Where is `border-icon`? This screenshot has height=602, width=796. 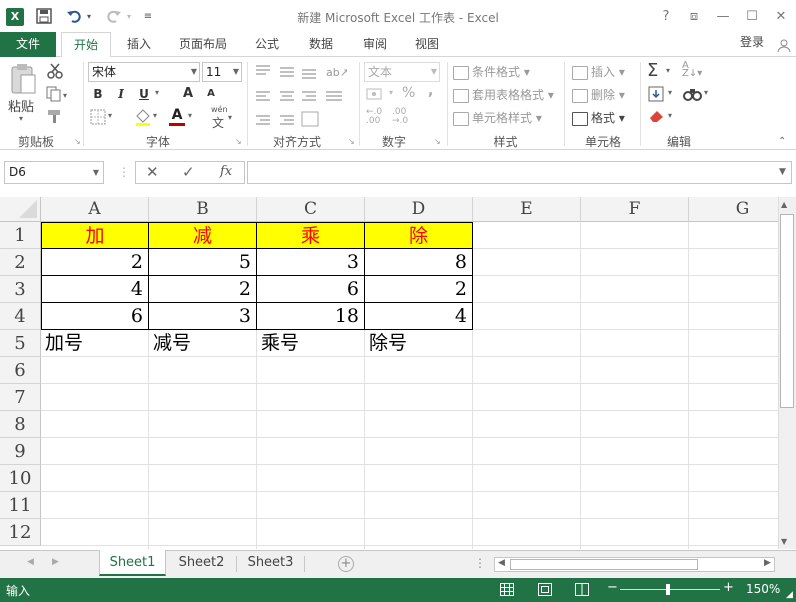 border-icon is located at coordinates (98, 117).